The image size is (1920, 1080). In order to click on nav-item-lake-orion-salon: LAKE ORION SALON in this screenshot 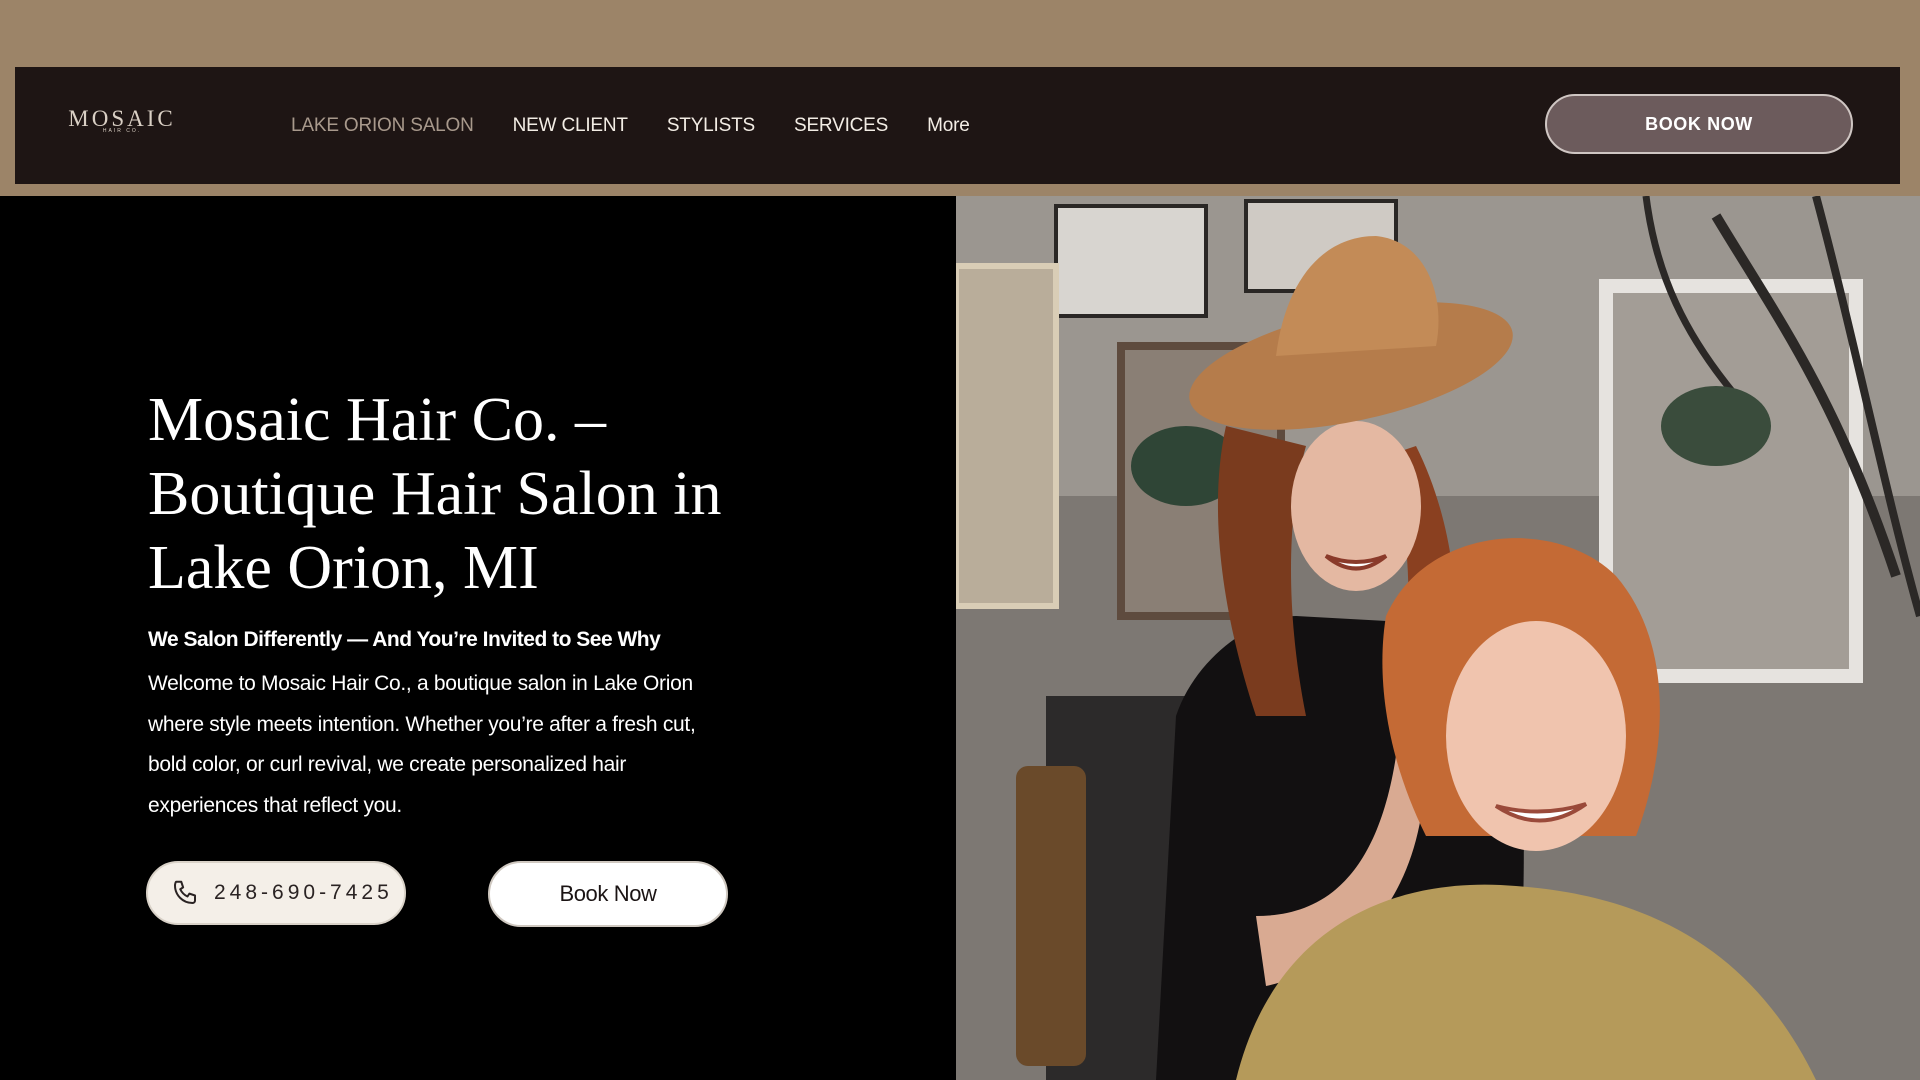, I will do `click(382, 126)`.